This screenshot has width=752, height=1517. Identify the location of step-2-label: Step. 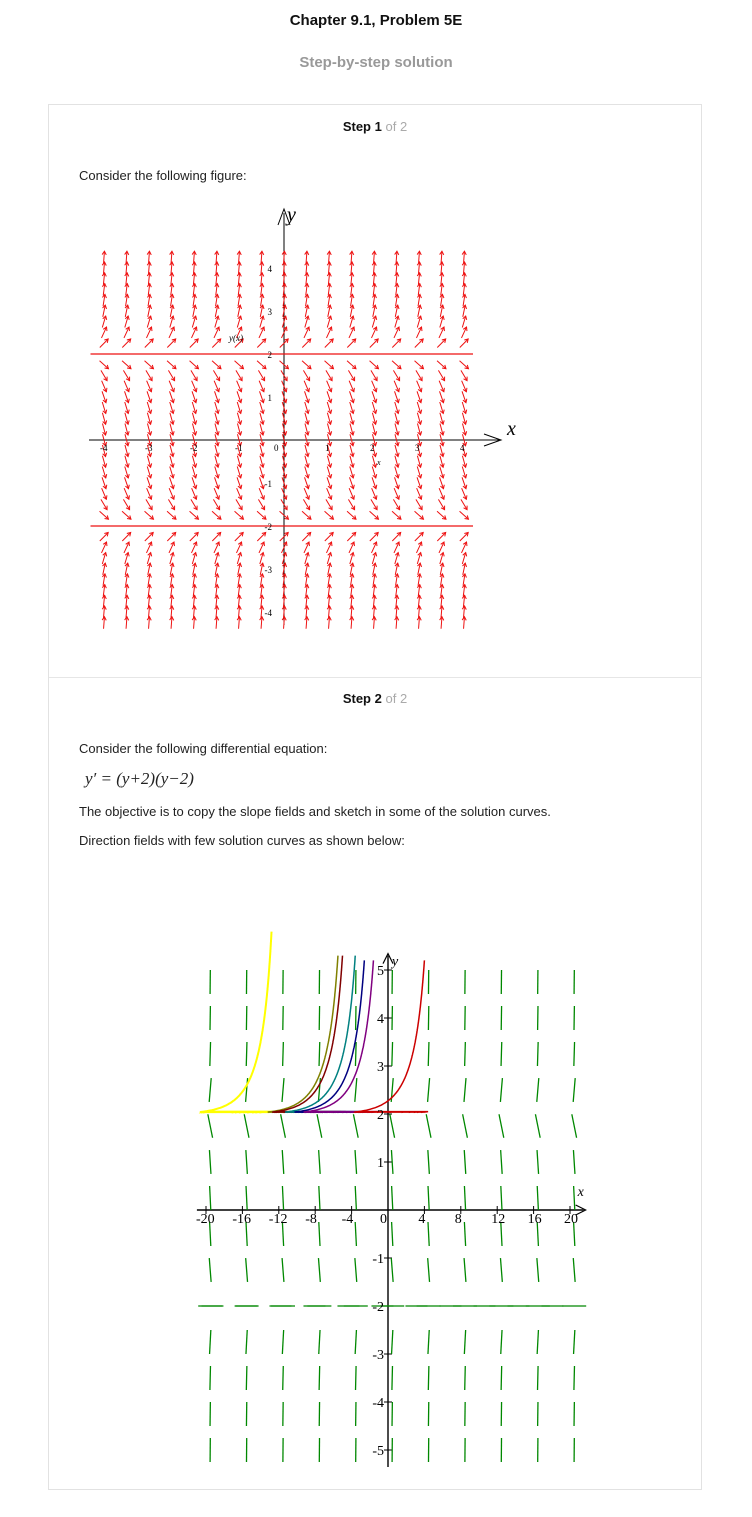
(356, 698).